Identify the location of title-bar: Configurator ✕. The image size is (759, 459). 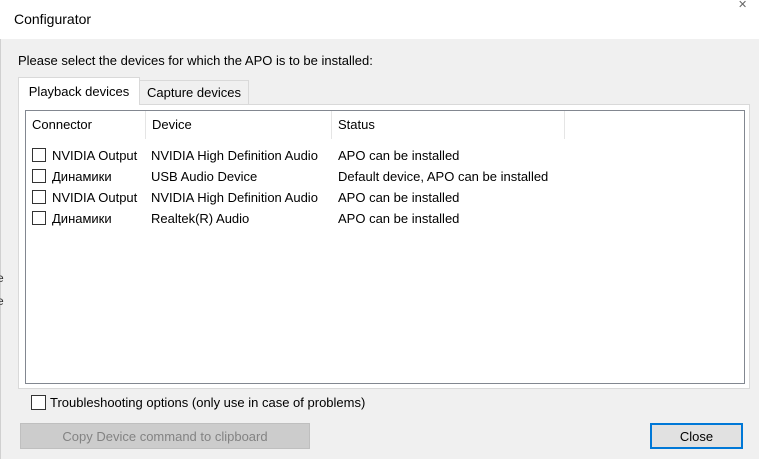
(379, 19).